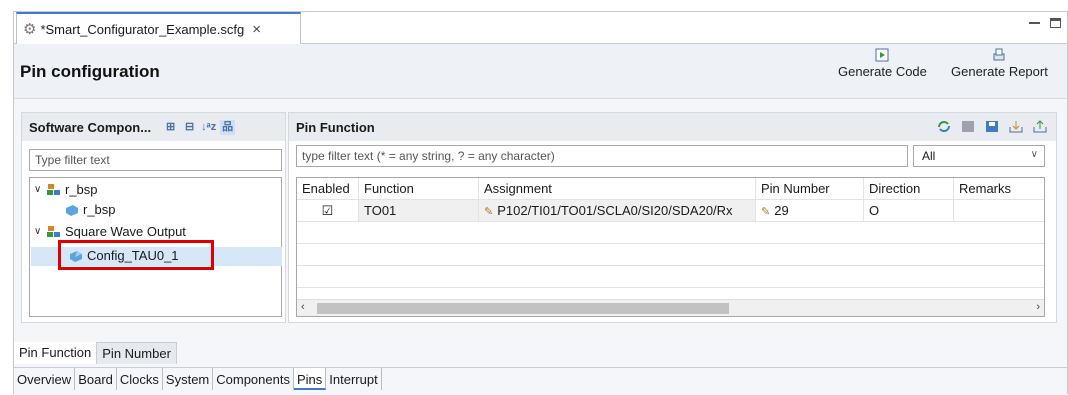  I want to click on highlight-annotation-box, so click(136, 255).